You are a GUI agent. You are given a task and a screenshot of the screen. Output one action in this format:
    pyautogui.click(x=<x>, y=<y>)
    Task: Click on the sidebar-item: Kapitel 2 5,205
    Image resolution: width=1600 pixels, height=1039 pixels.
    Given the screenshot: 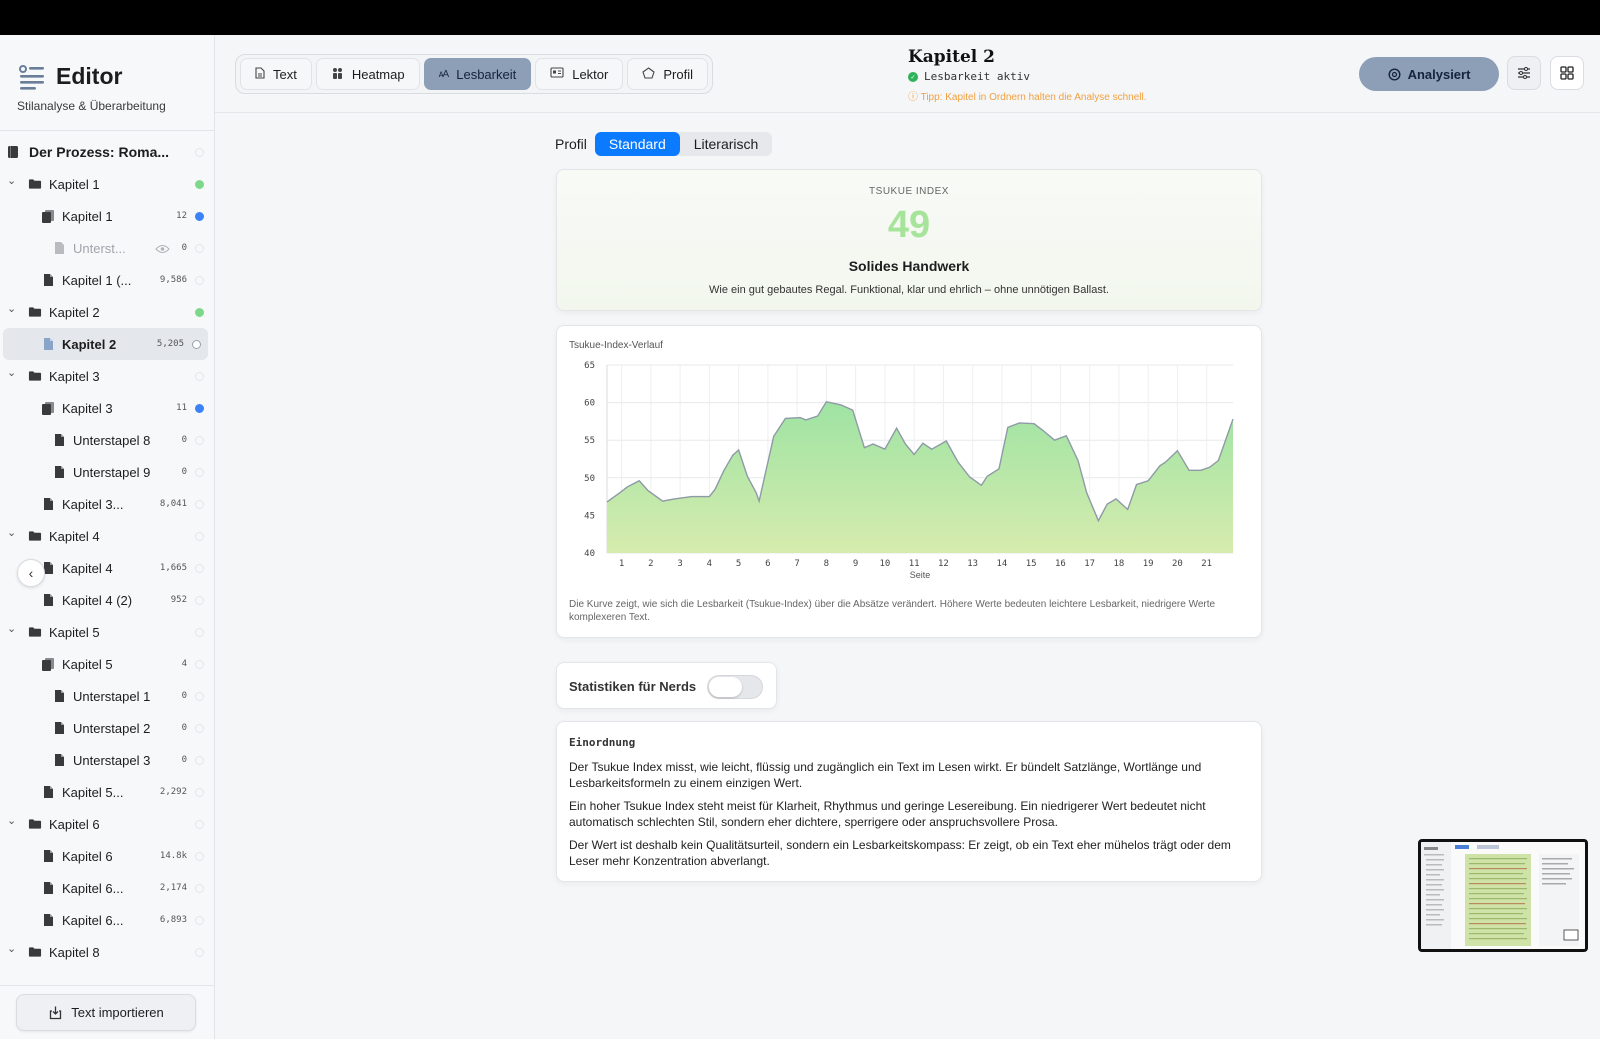 What is the action you would take?
    pyautogui.click(x=105, y=344)
    